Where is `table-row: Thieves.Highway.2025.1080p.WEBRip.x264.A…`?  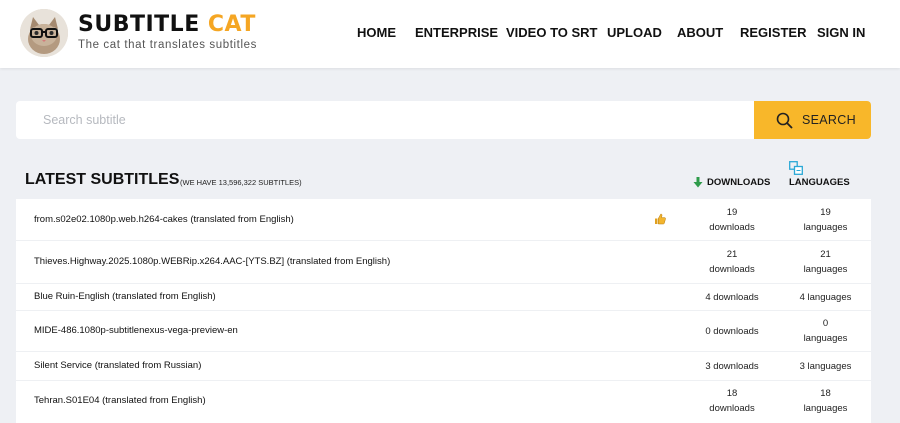
table-row: Thieves.Highway.2025.1080p.WEBRip.x264.A… is located at coordinates (443, 262).